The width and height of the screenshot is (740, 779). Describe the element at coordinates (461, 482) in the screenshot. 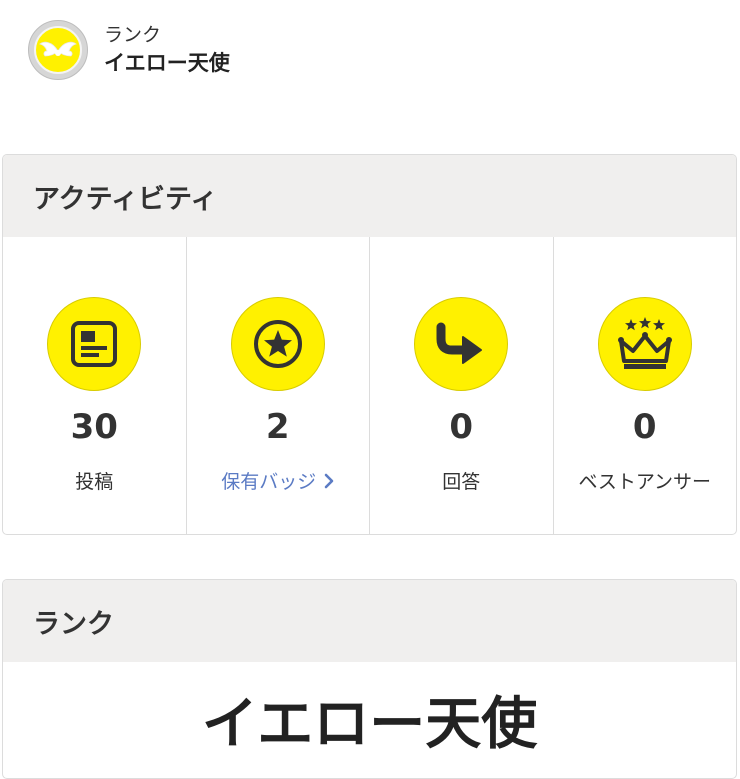

I see `stat-answers-label: 回答` at that location.